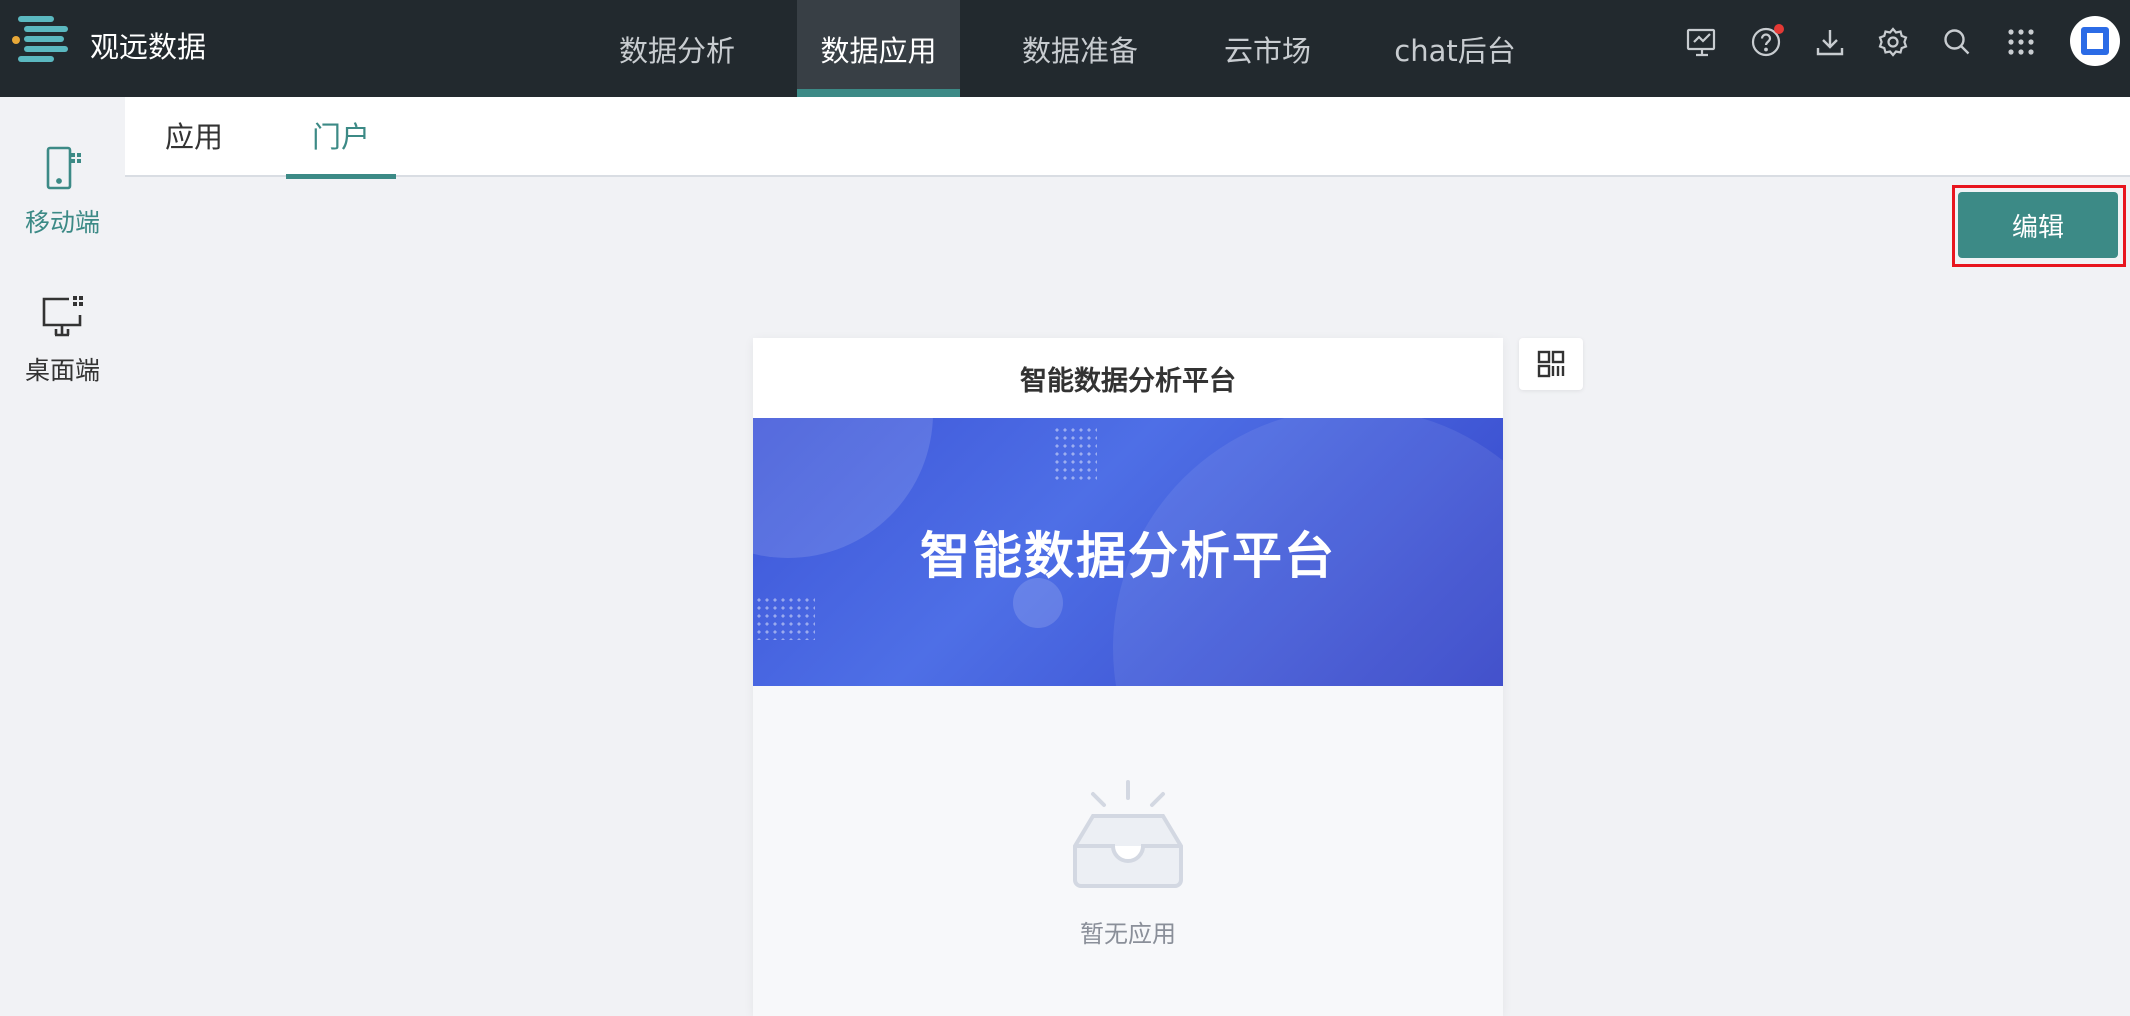 The height and width of the screenshot is (1016, 2130). I want to click on download-icon, so click(1830, 42).